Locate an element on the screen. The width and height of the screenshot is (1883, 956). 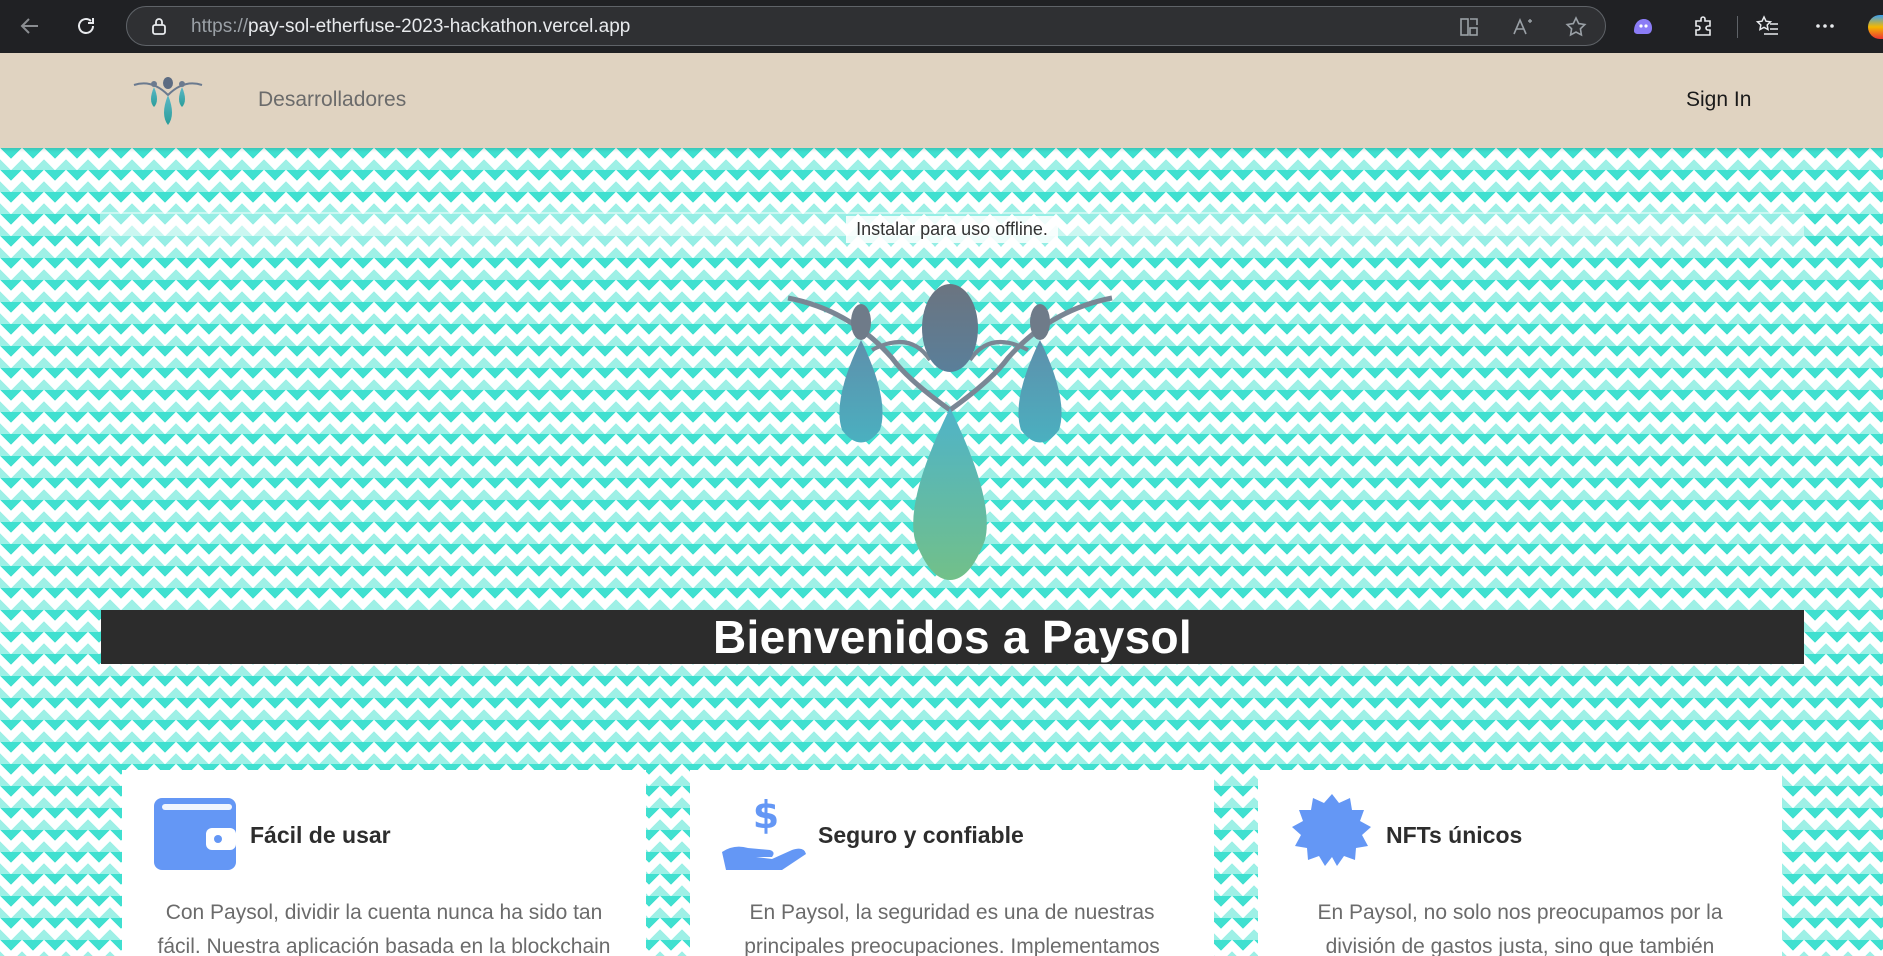
welcome-banner: Bienvenidos a Paysol is located at coordinates (952, 637).